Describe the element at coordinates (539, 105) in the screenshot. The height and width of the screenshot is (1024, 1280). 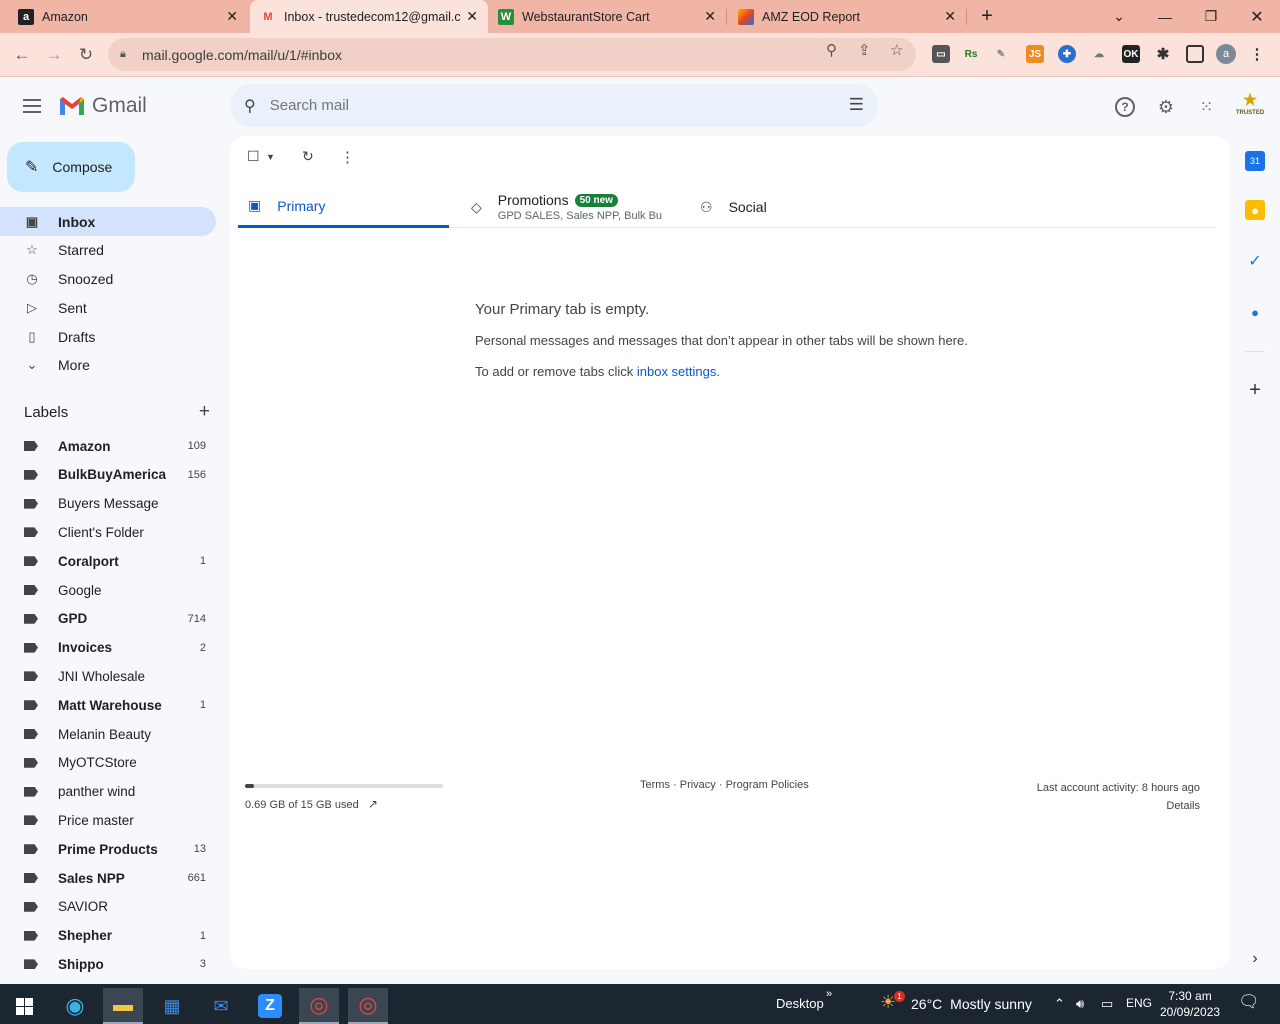
I see `search-input` at that location.